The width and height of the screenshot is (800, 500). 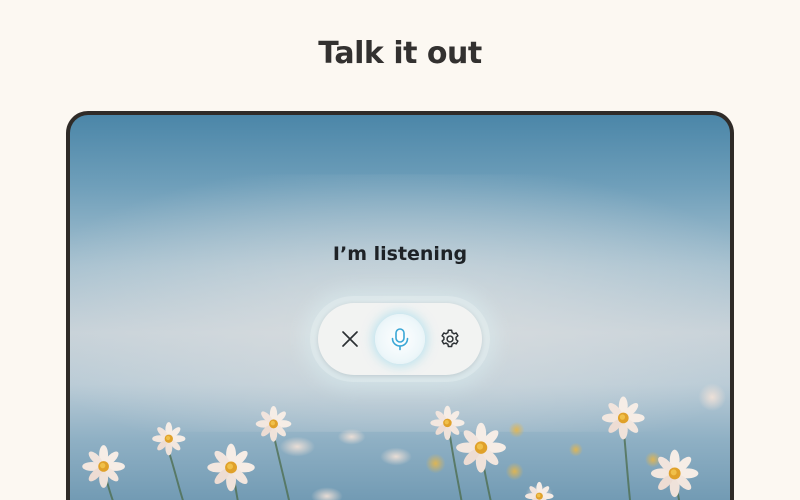 I want to click on gear-icon, so click(x=450, y=338).